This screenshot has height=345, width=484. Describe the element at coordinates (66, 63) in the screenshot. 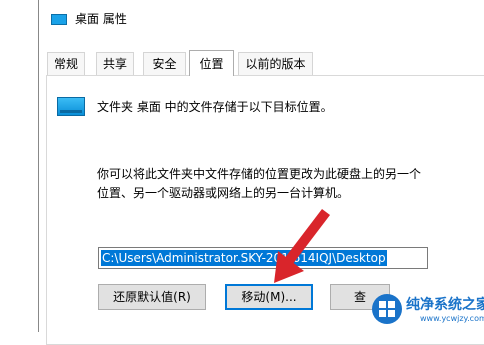

I see `tab-general: 常规` at that location.